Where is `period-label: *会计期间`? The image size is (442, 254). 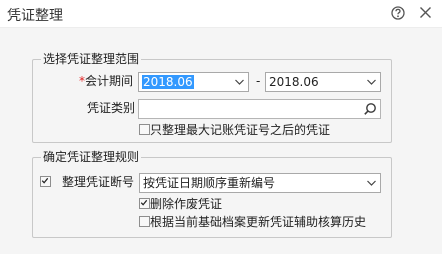
period-label: *会计期间 is located at coordinates (106, 81).